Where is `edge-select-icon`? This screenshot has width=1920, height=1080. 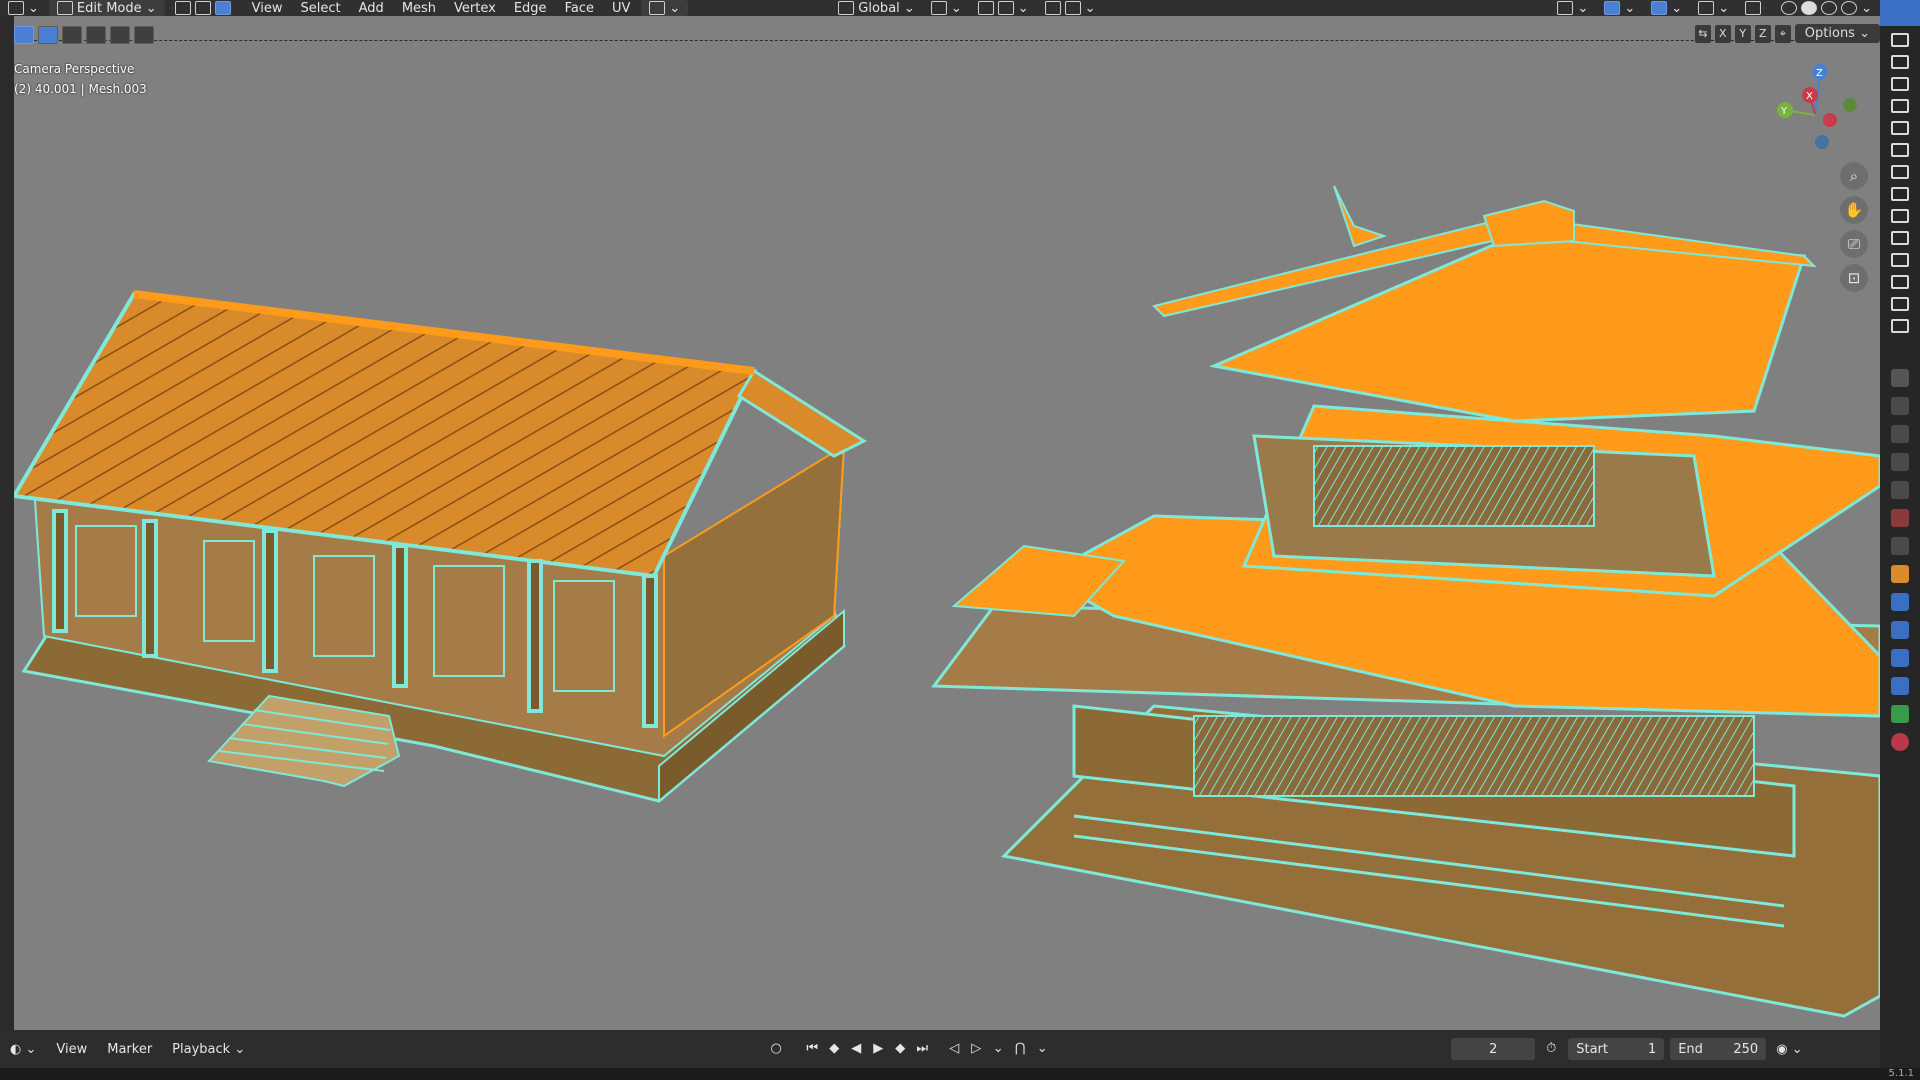
edge-select-icon is located at coordinates (202, 8).